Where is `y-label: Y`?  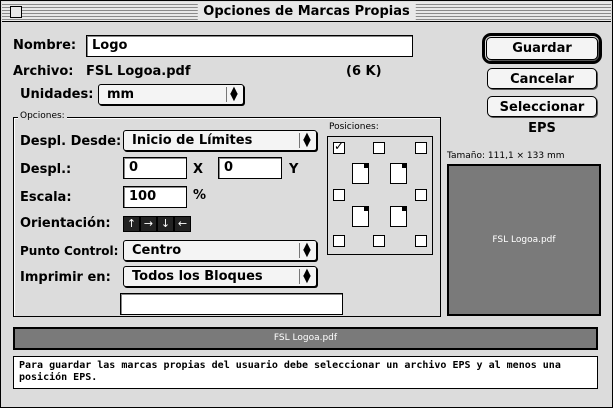
y-label: Y is located at coordinates (294, 169).